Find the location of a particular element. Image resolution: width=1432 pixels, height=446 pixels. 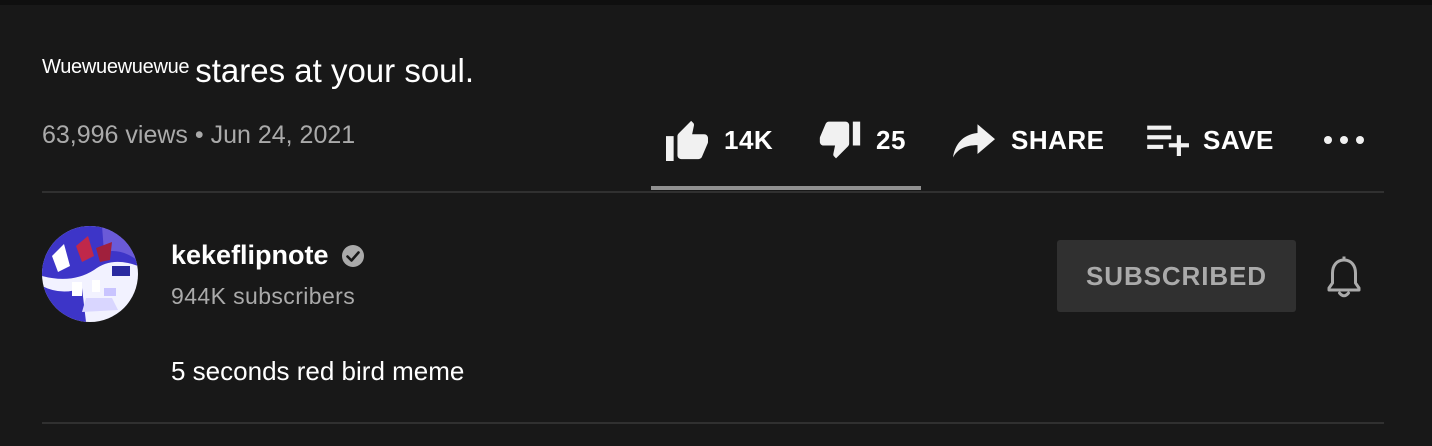

title-main: stares at your soul. is located at coordinates (335, 70).